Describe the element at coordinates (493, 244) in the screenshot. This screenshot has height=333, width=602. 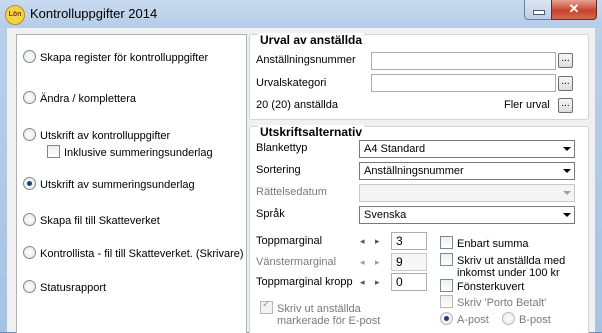
I see `checkbox-label: Enbart summa` at that location.